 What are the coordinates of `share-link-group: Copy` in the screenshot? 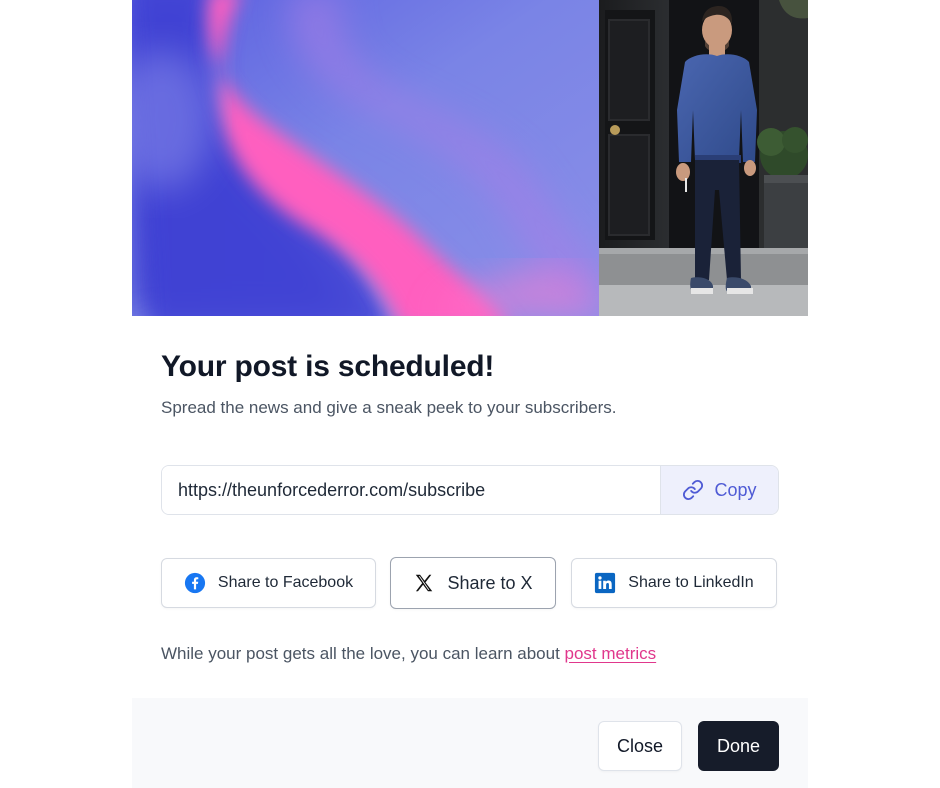 It's located at (470, 490).